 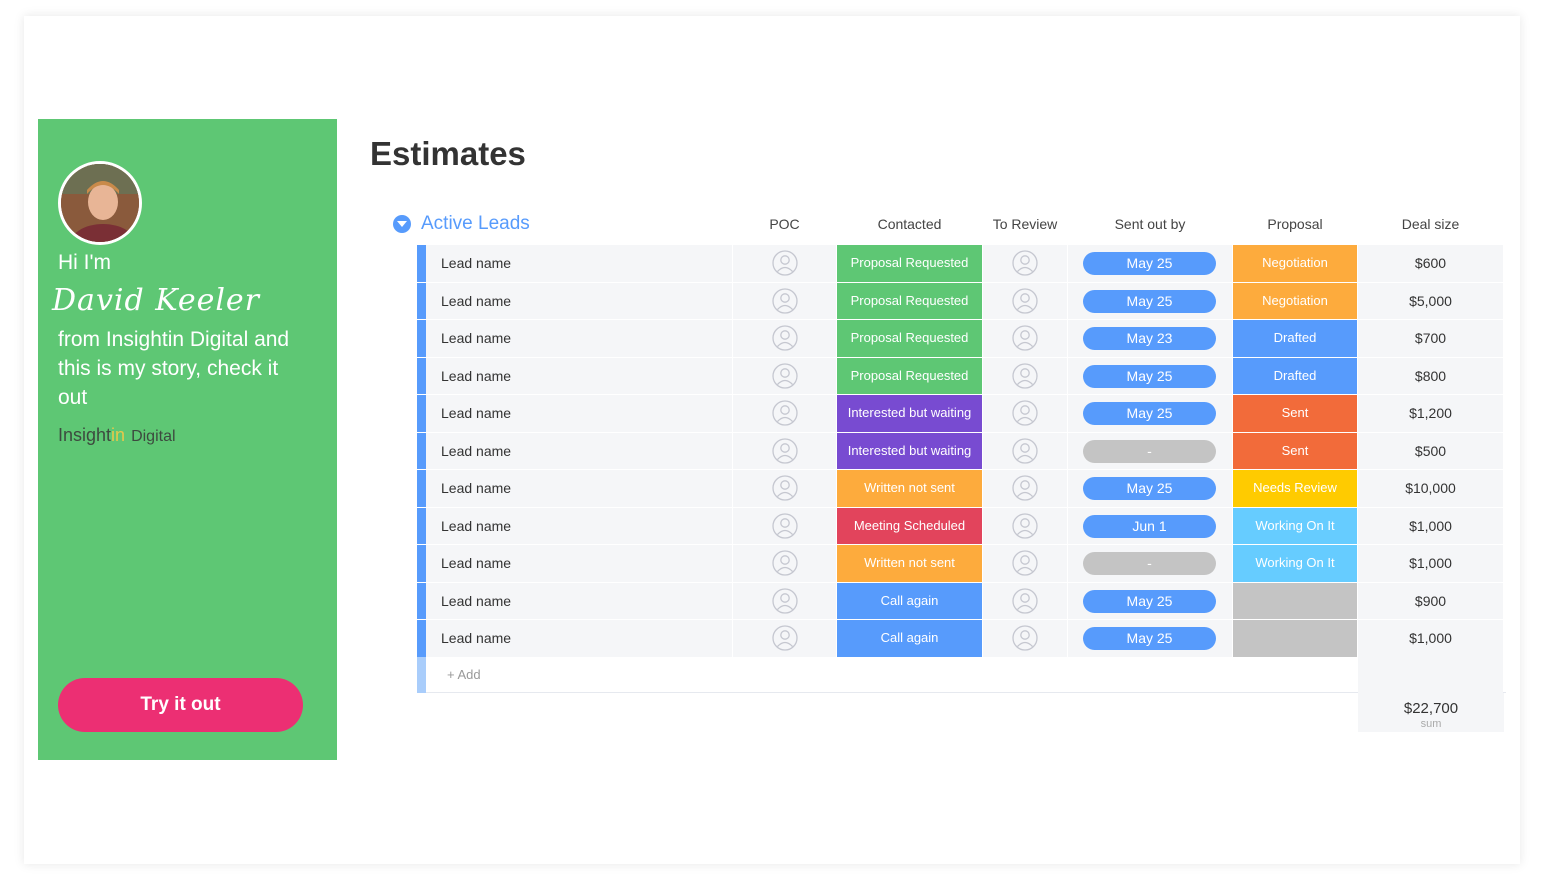 I want to click on column-header-proposal: Proposal, so click(x=1295, y=224).